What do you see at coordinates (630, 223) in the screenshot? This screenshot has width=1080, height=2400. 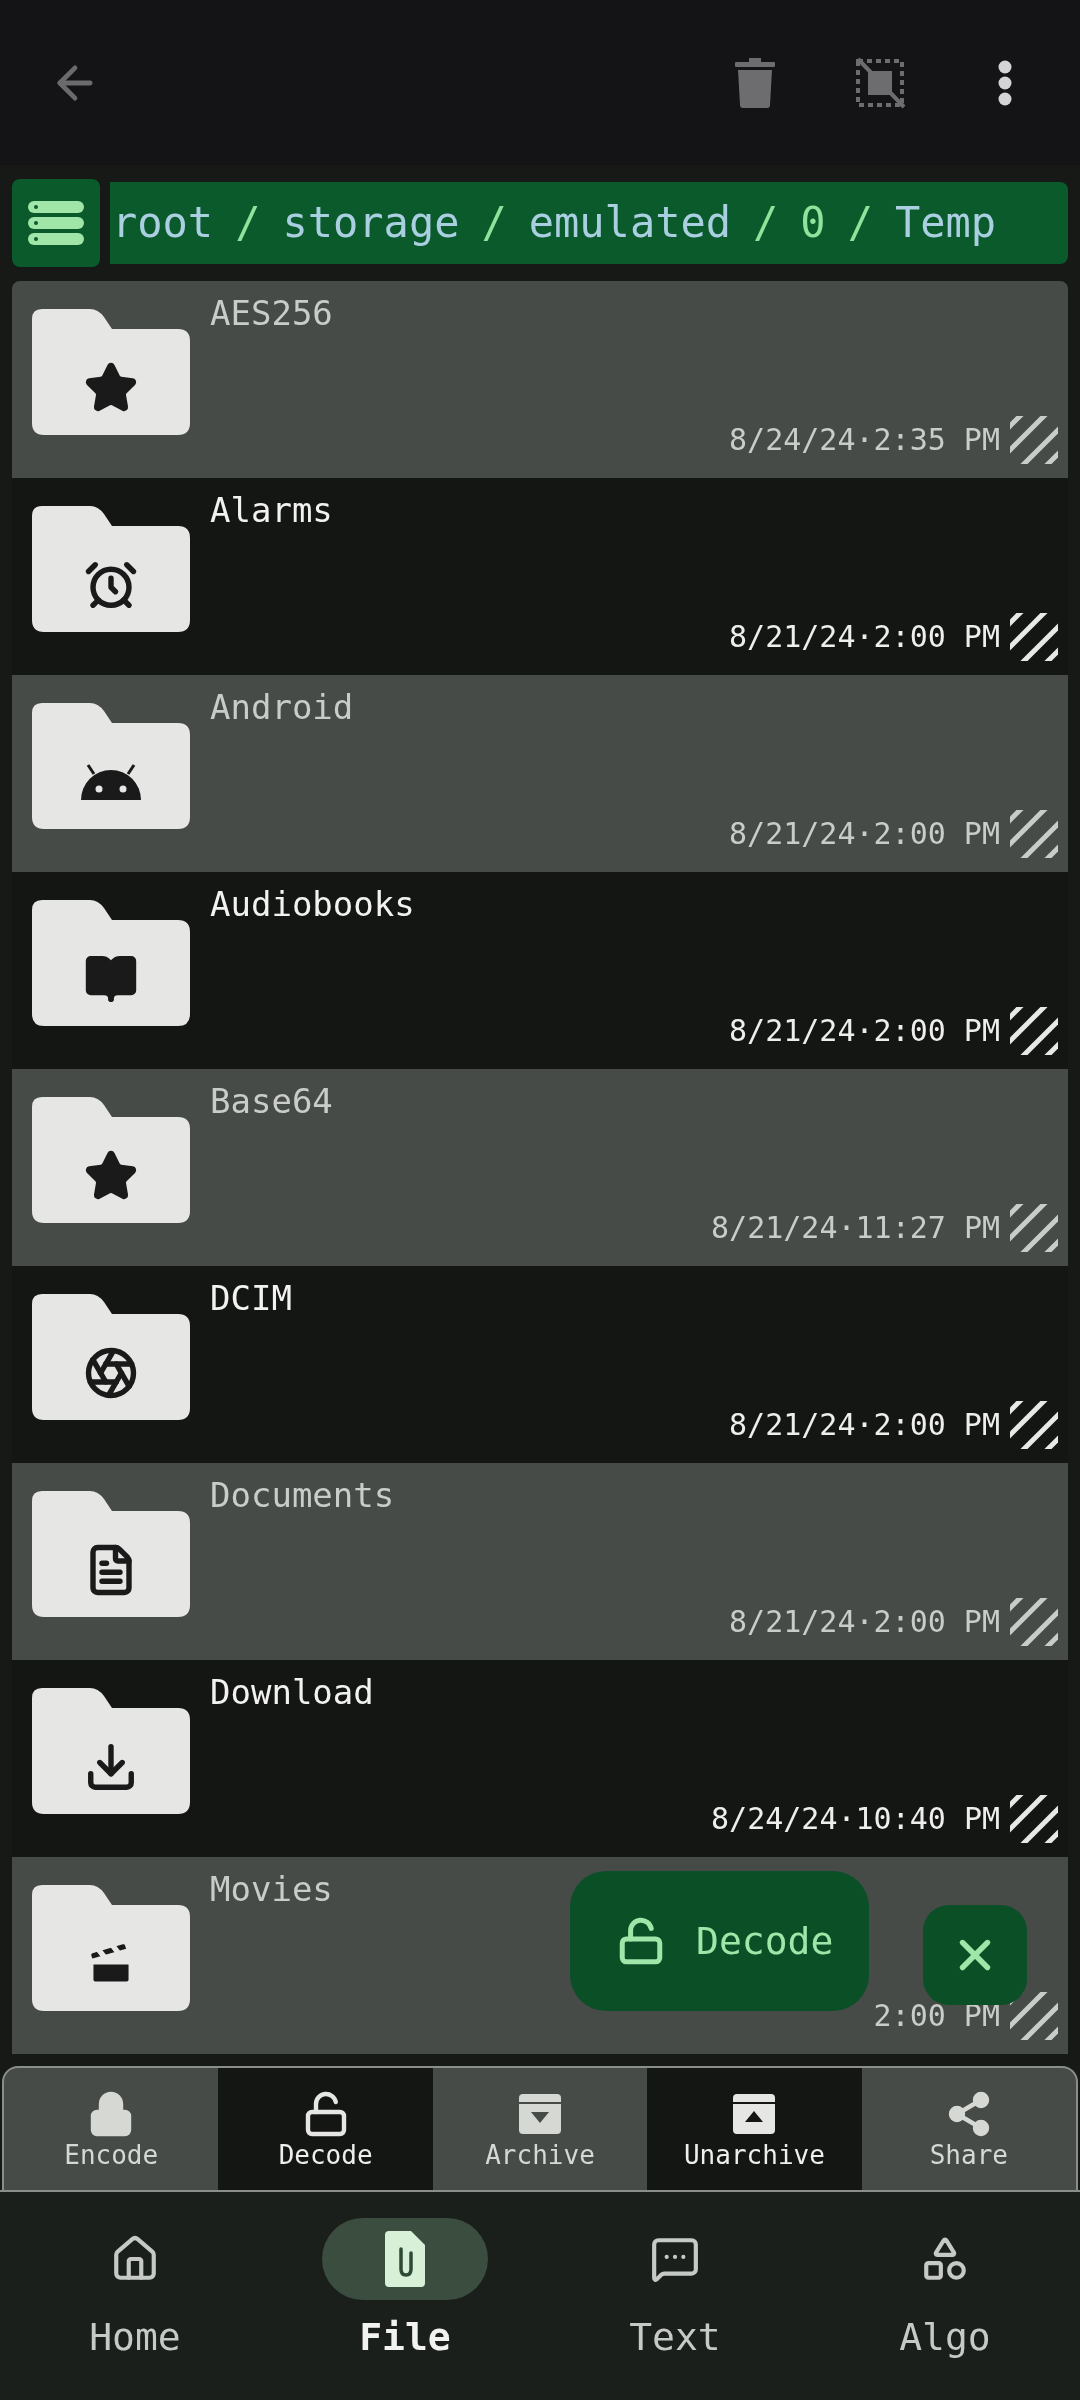 I see `path-segment: emulated` at bounding box center [630, 223].